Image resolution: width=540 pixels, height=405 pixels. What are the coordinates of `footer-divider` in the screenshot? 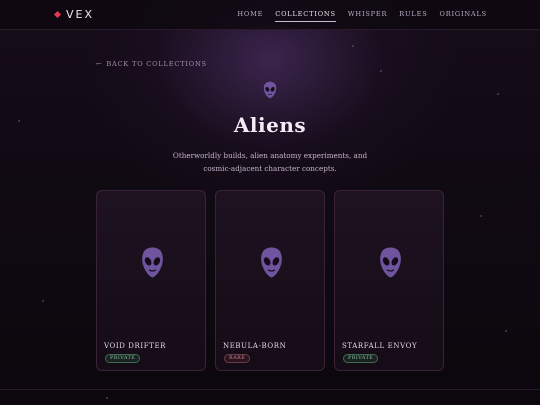 It's located at (270, 389).